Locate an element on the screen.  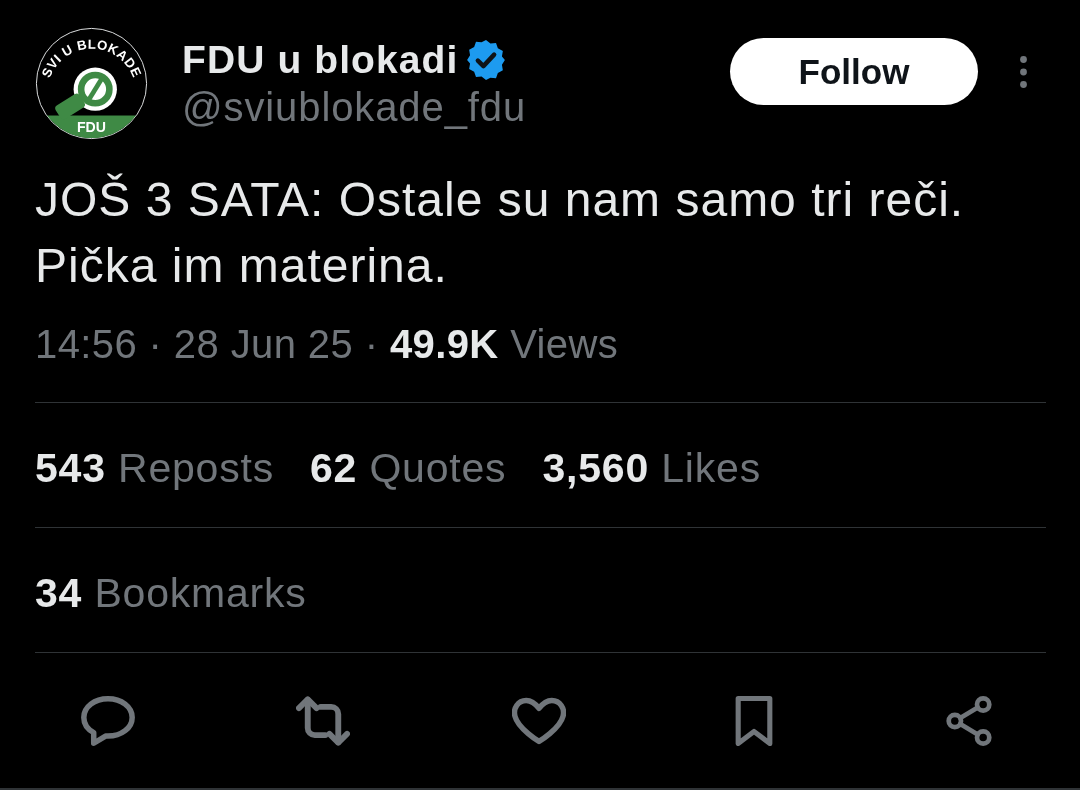
user-handle: @sviublokade_fdu is located at coordinates (456, 107).